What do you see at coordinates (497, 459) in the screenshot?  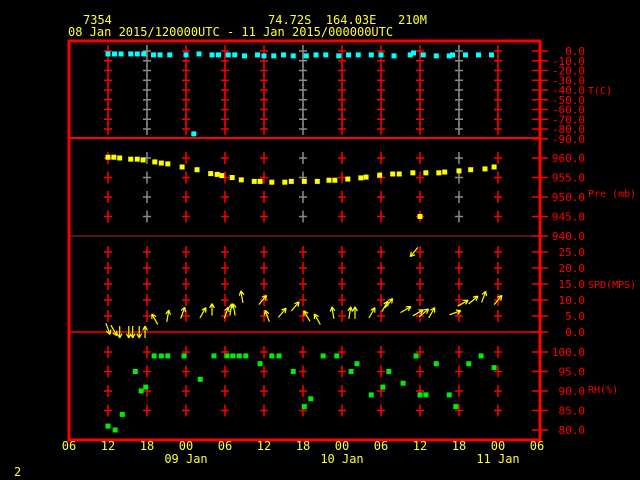 I see `date-label: 11 Jan` at bounding box center [497, 459].